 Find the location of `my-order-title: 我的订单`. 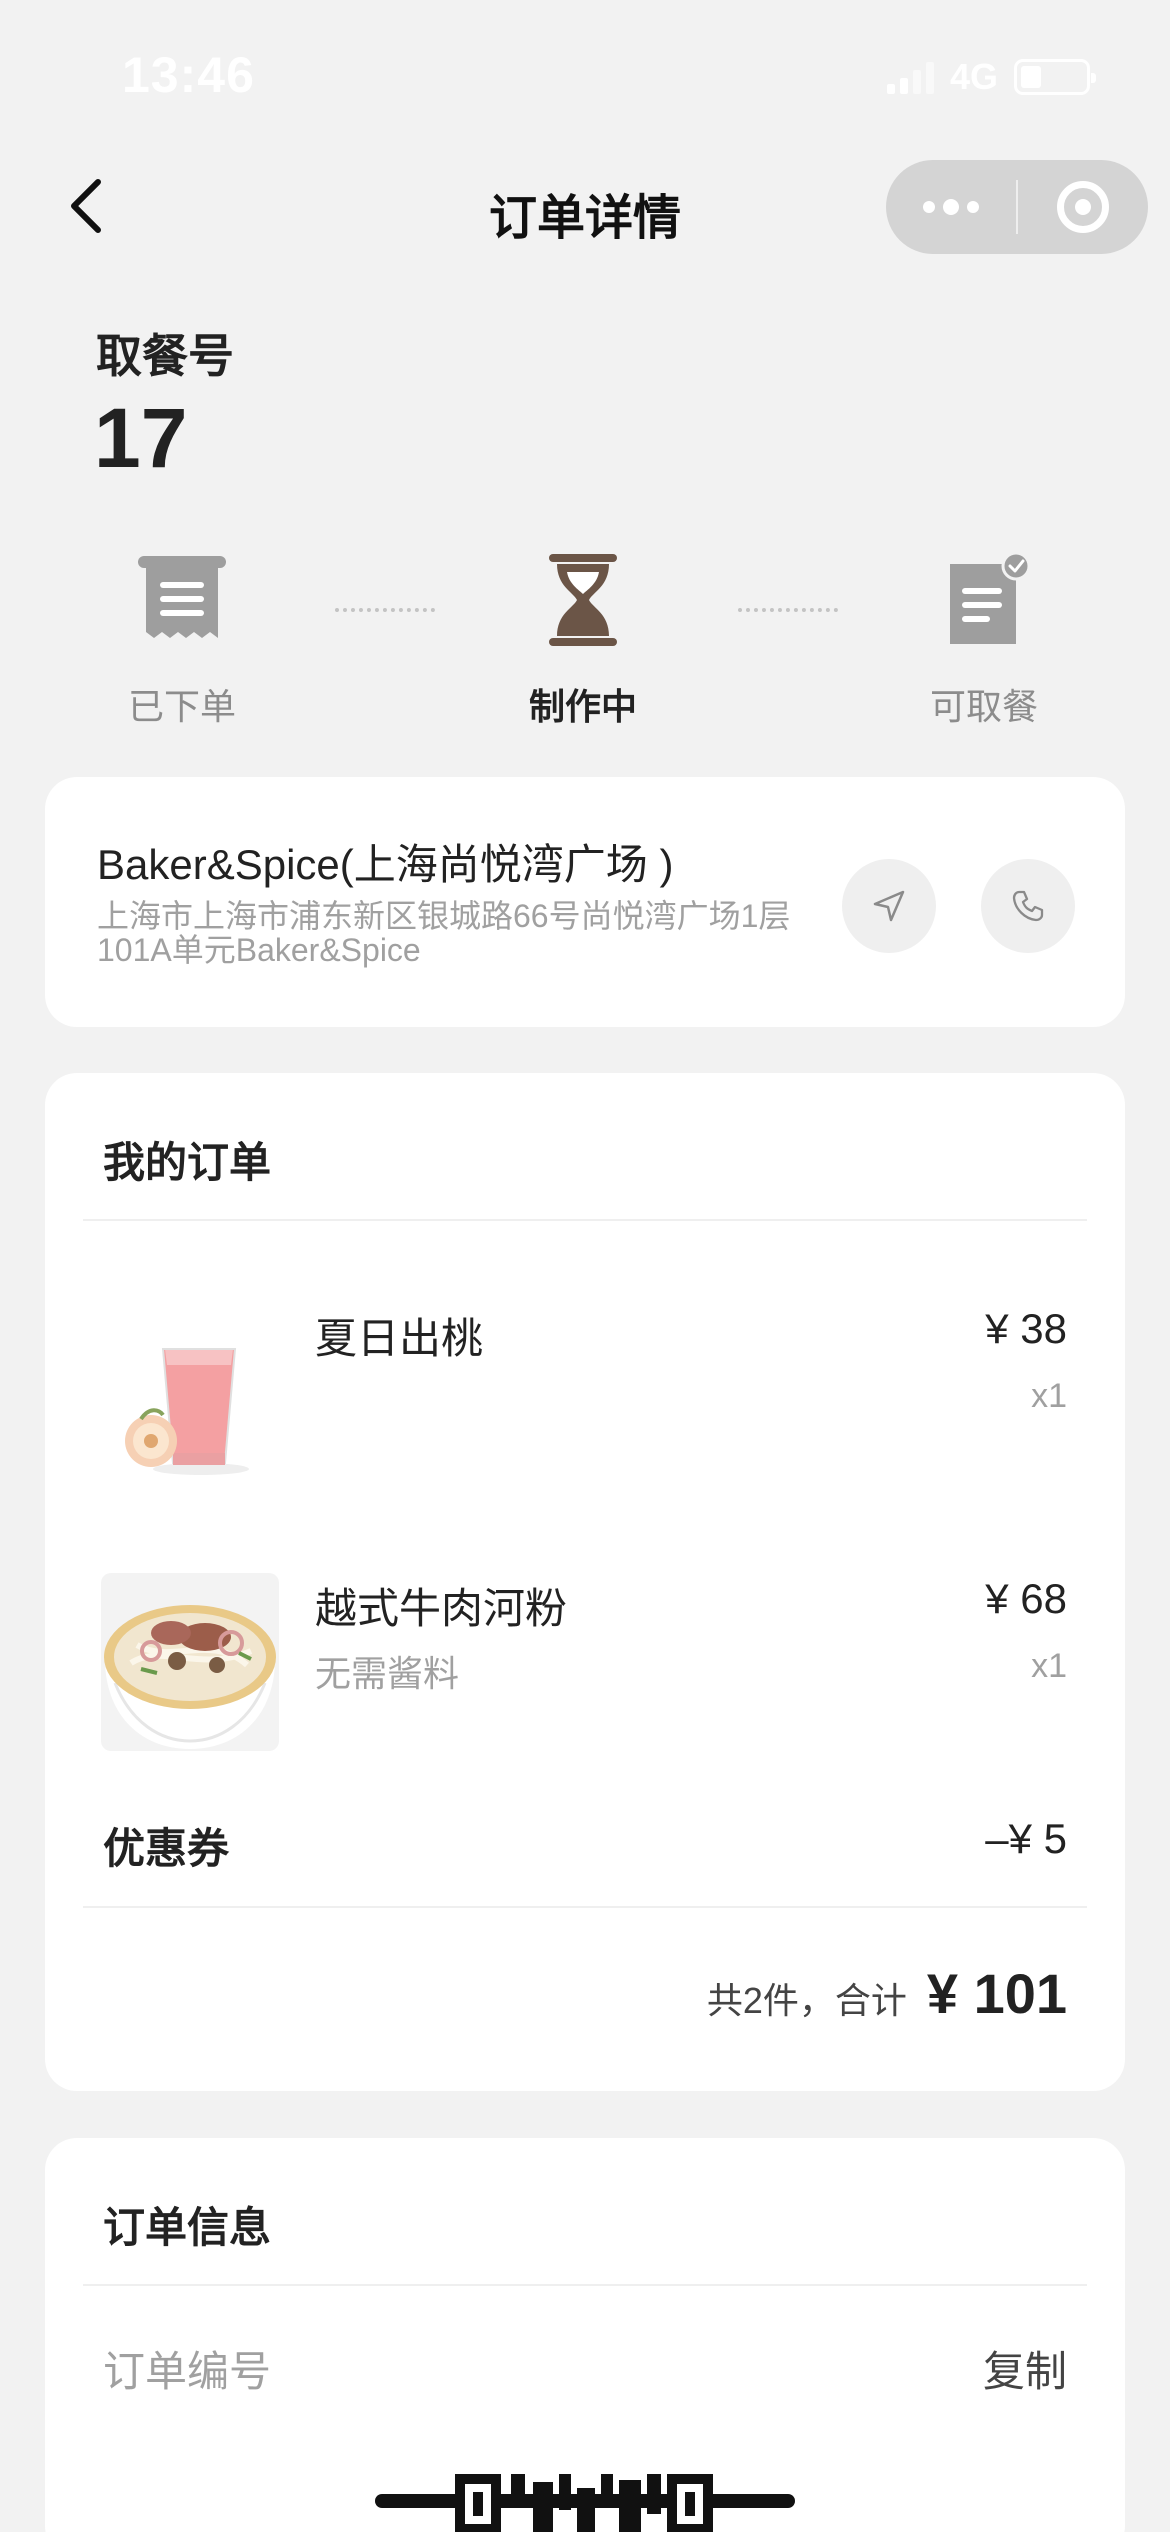

my-order-title: 我的订单 is located at coordinates (187, 1162).